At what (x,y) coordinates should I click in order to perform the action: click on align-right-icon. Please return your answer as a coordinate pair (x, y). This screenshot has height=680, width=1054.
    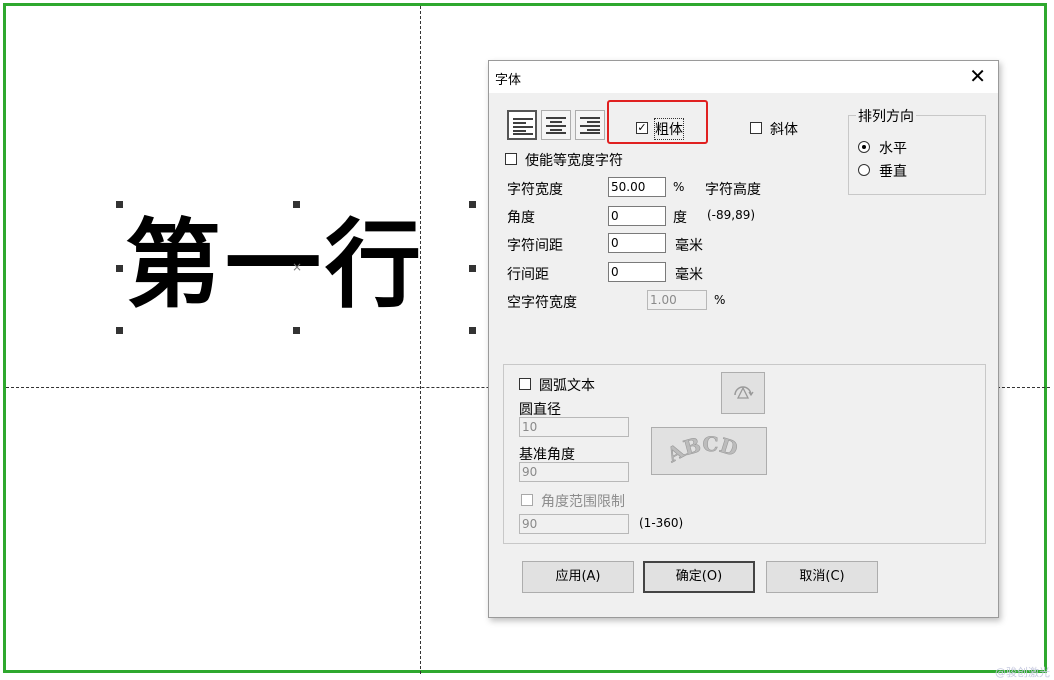
    Looking at the image, I should click on (590, 125).